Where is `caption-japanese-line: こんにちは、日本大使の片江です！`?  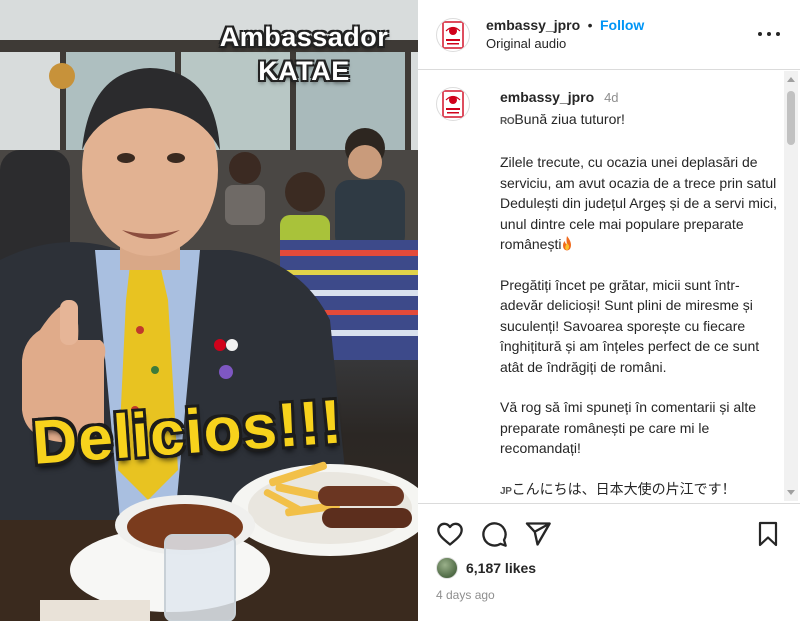
caption-japanese-line: こんにちは、日本大使の片江です！ is located at coordinates (623, 488).